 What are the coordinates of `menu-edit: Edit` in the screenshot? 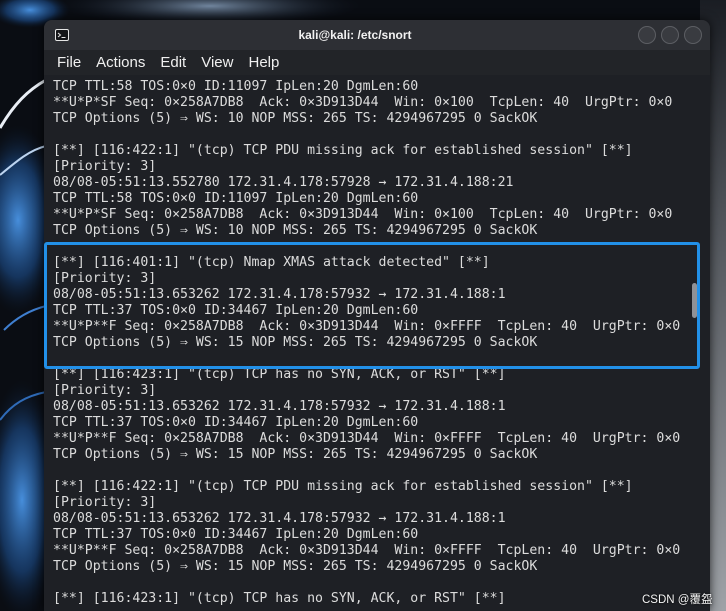 It's located at (173, 62).